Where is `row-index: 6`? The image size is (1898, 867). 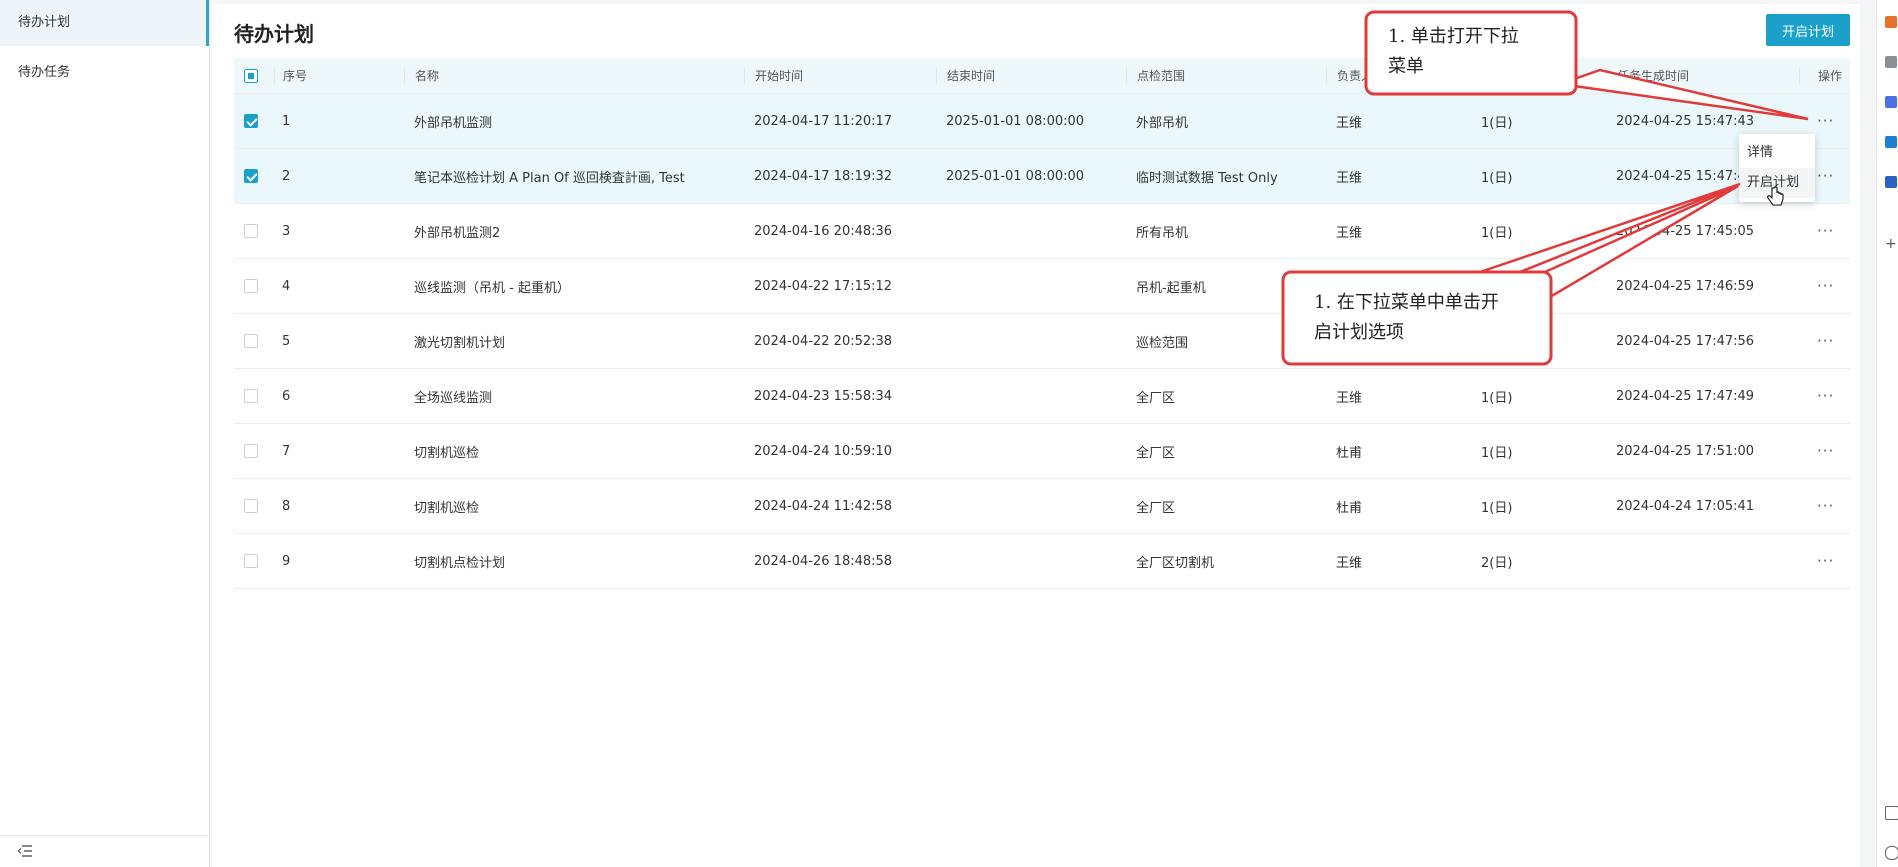
row-index: 6 is located at coordinates (286, 396).